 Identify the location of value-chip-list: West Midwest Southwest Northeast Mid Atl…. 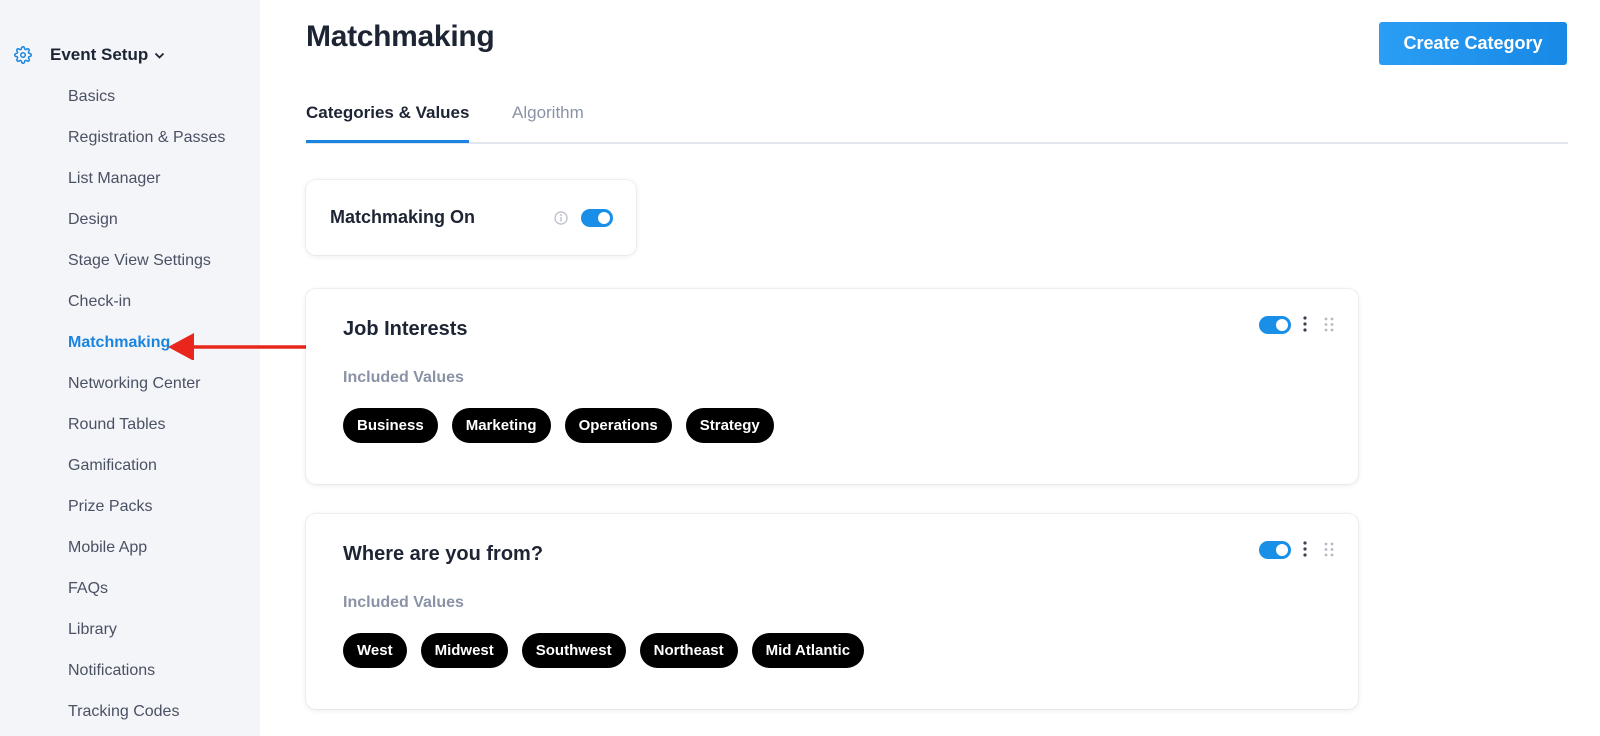
(610, 650).